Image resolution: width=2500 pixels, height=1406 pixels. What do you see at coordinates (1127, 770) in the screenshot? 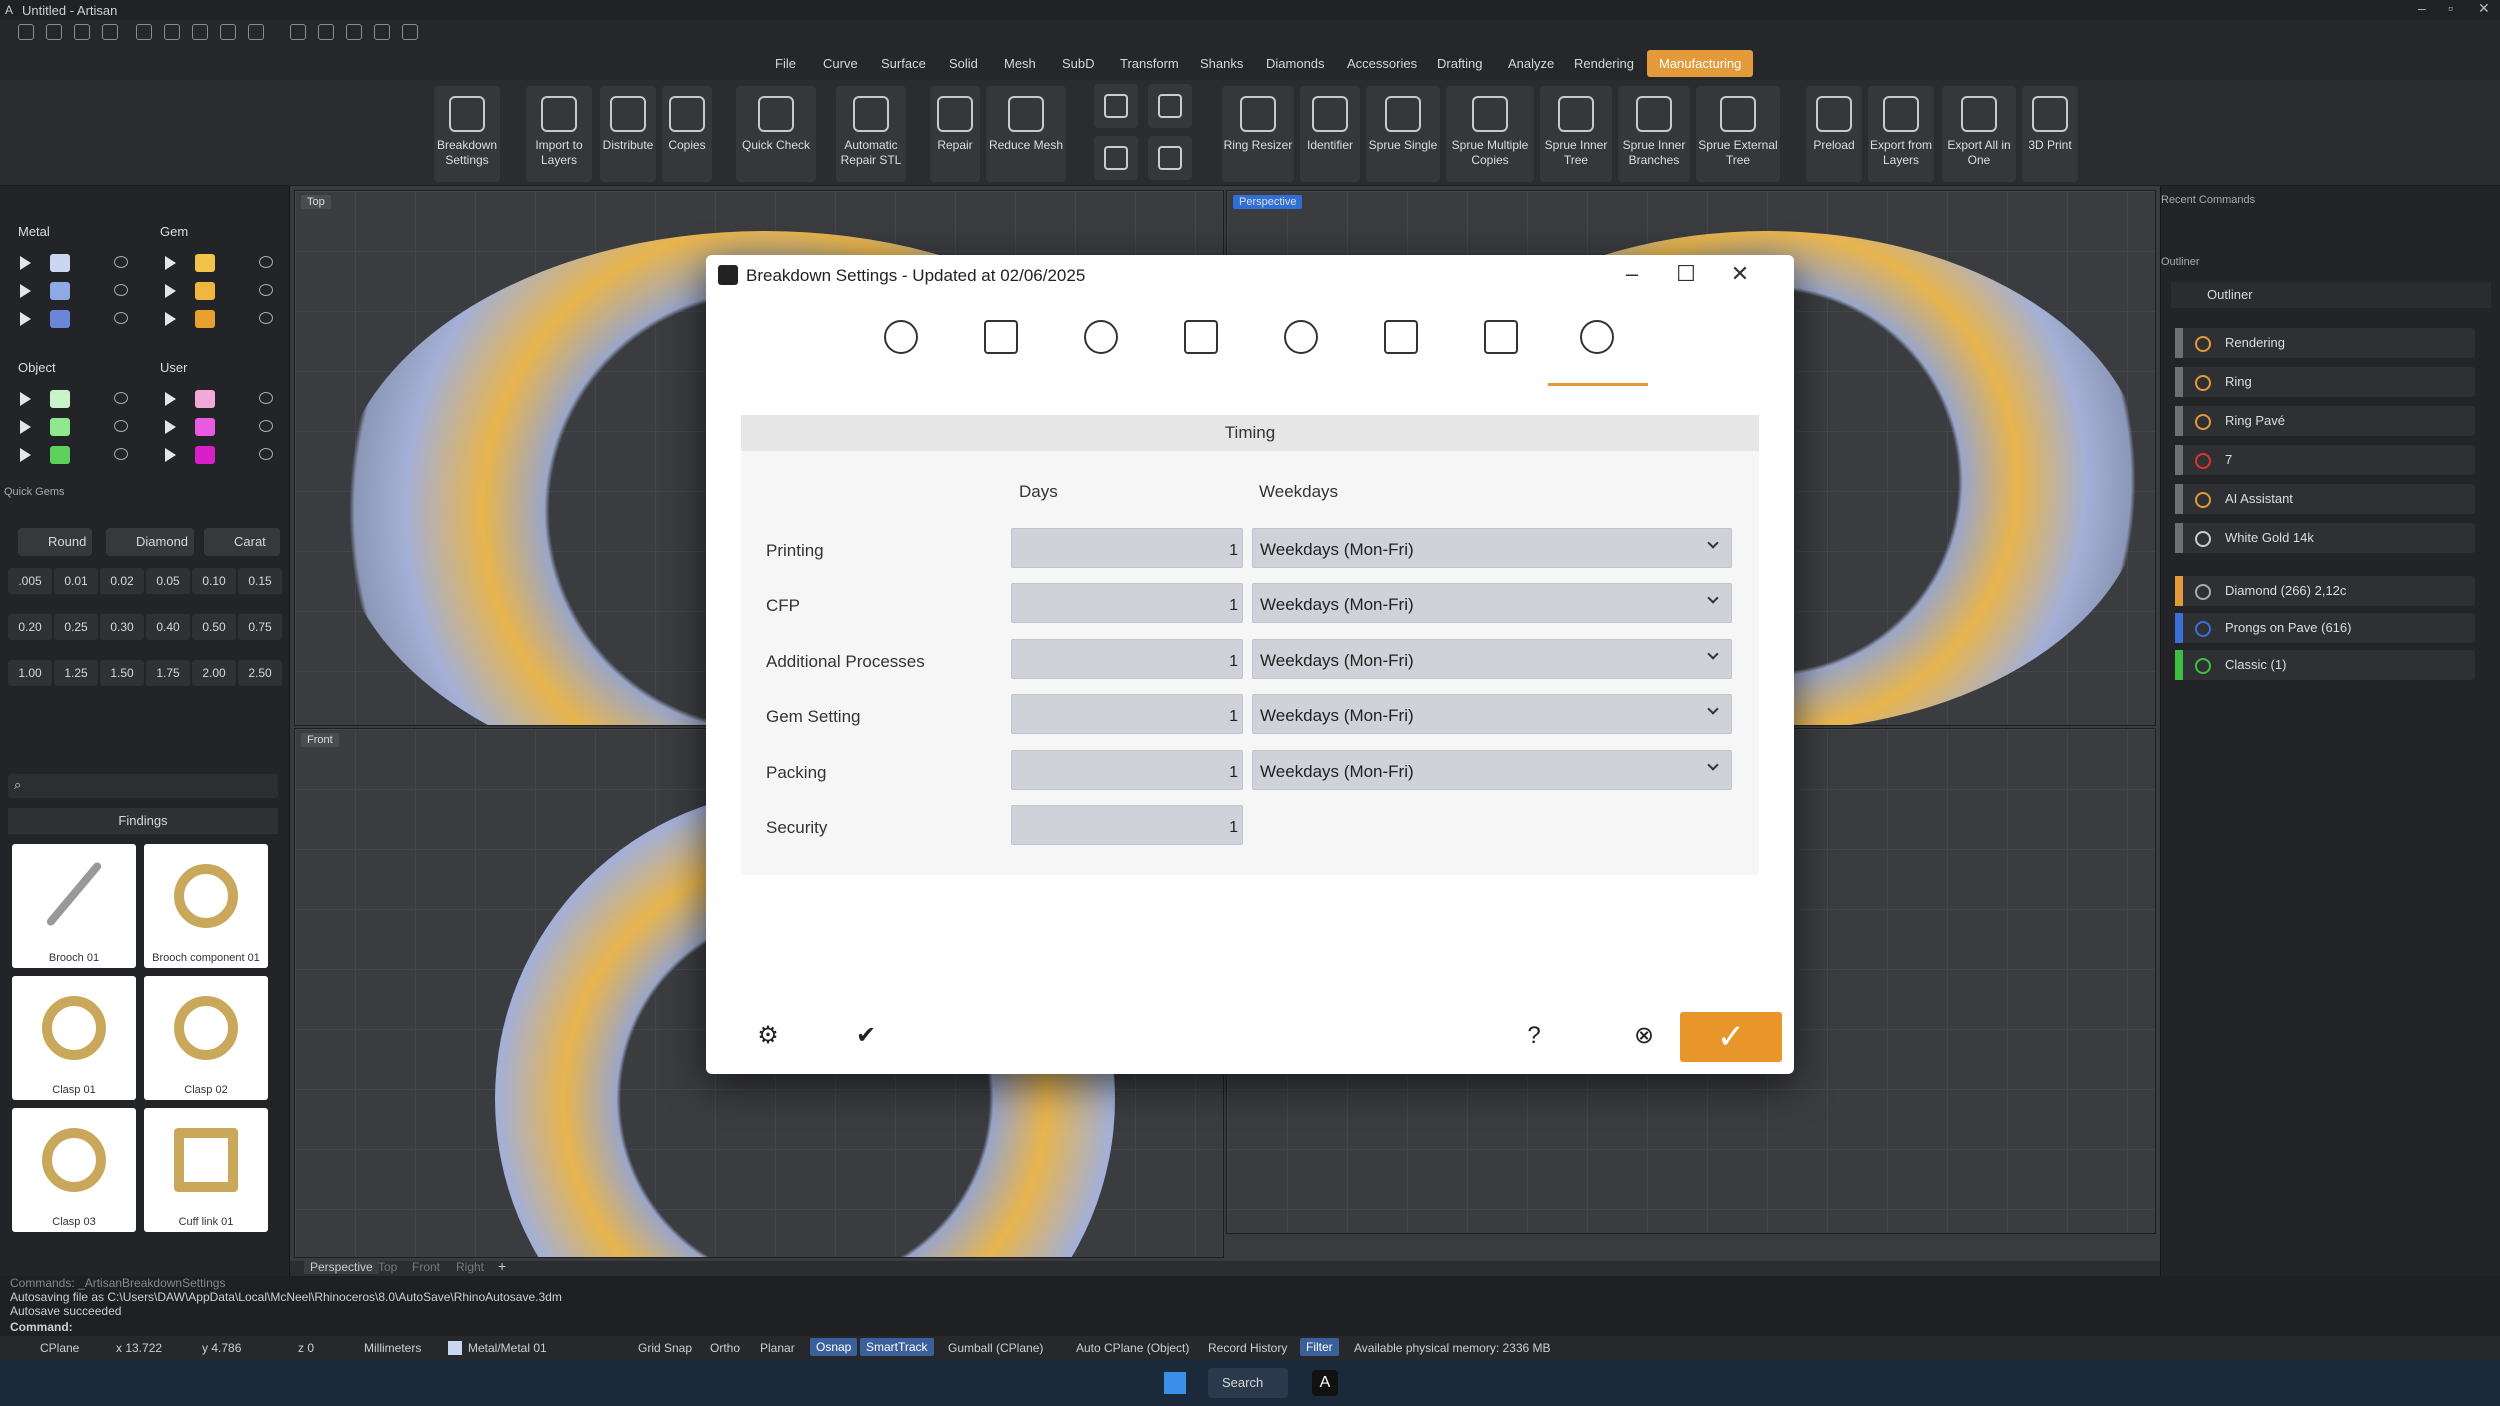
I see `days-input-packing: 1` at bounding box center [1127, 770].